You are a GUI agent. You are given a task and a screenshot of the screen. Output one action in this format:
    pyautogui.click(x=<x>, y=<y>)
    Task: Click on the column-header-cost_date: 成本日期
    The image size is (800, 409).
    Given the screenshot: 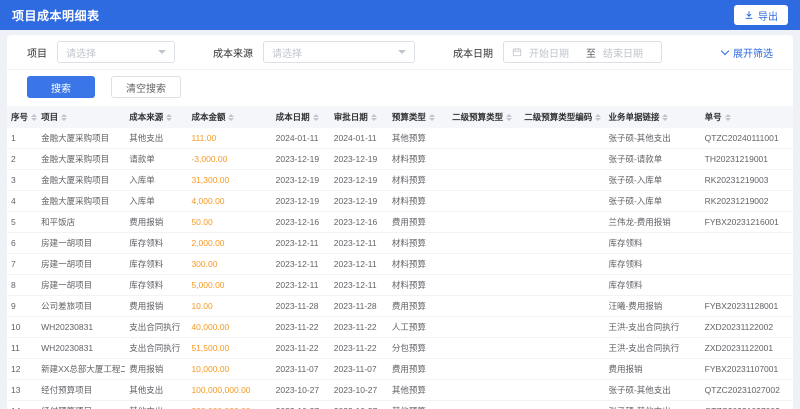 What is the action you would take?
    pyautogui.click(x=300, y=117)
    